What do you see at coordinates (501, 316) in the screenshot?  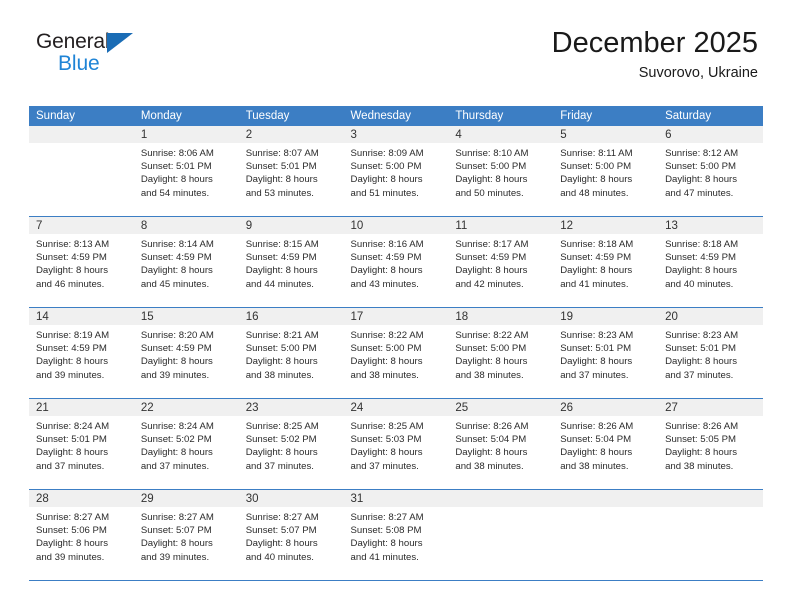 I see `day-number: 18` at bounding box center [501, 316].